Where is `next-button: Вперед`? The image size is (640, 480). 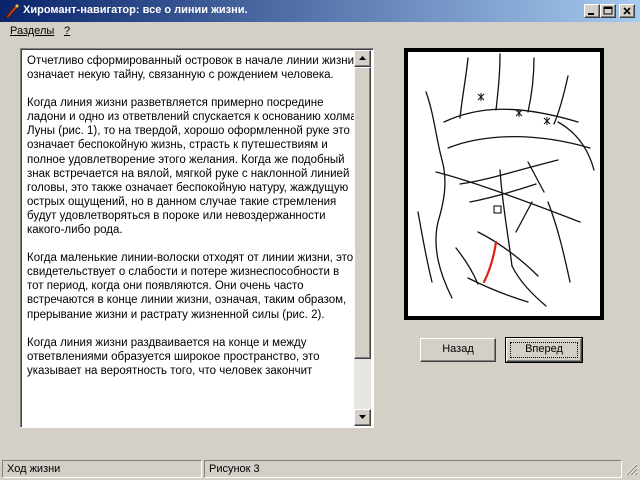 next-button: Вперед is located at coordinates (544, 350).